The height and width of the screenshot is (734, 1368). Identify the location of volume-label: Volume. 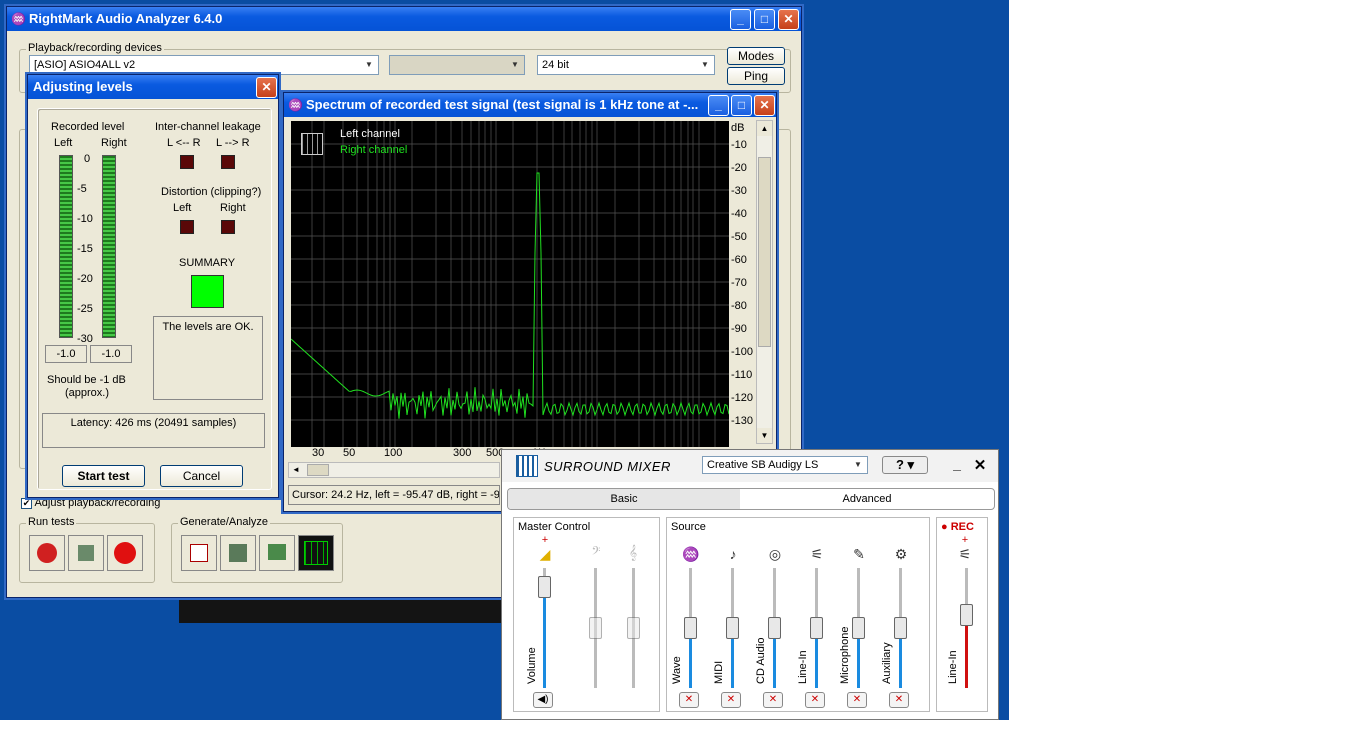
(532, 665).